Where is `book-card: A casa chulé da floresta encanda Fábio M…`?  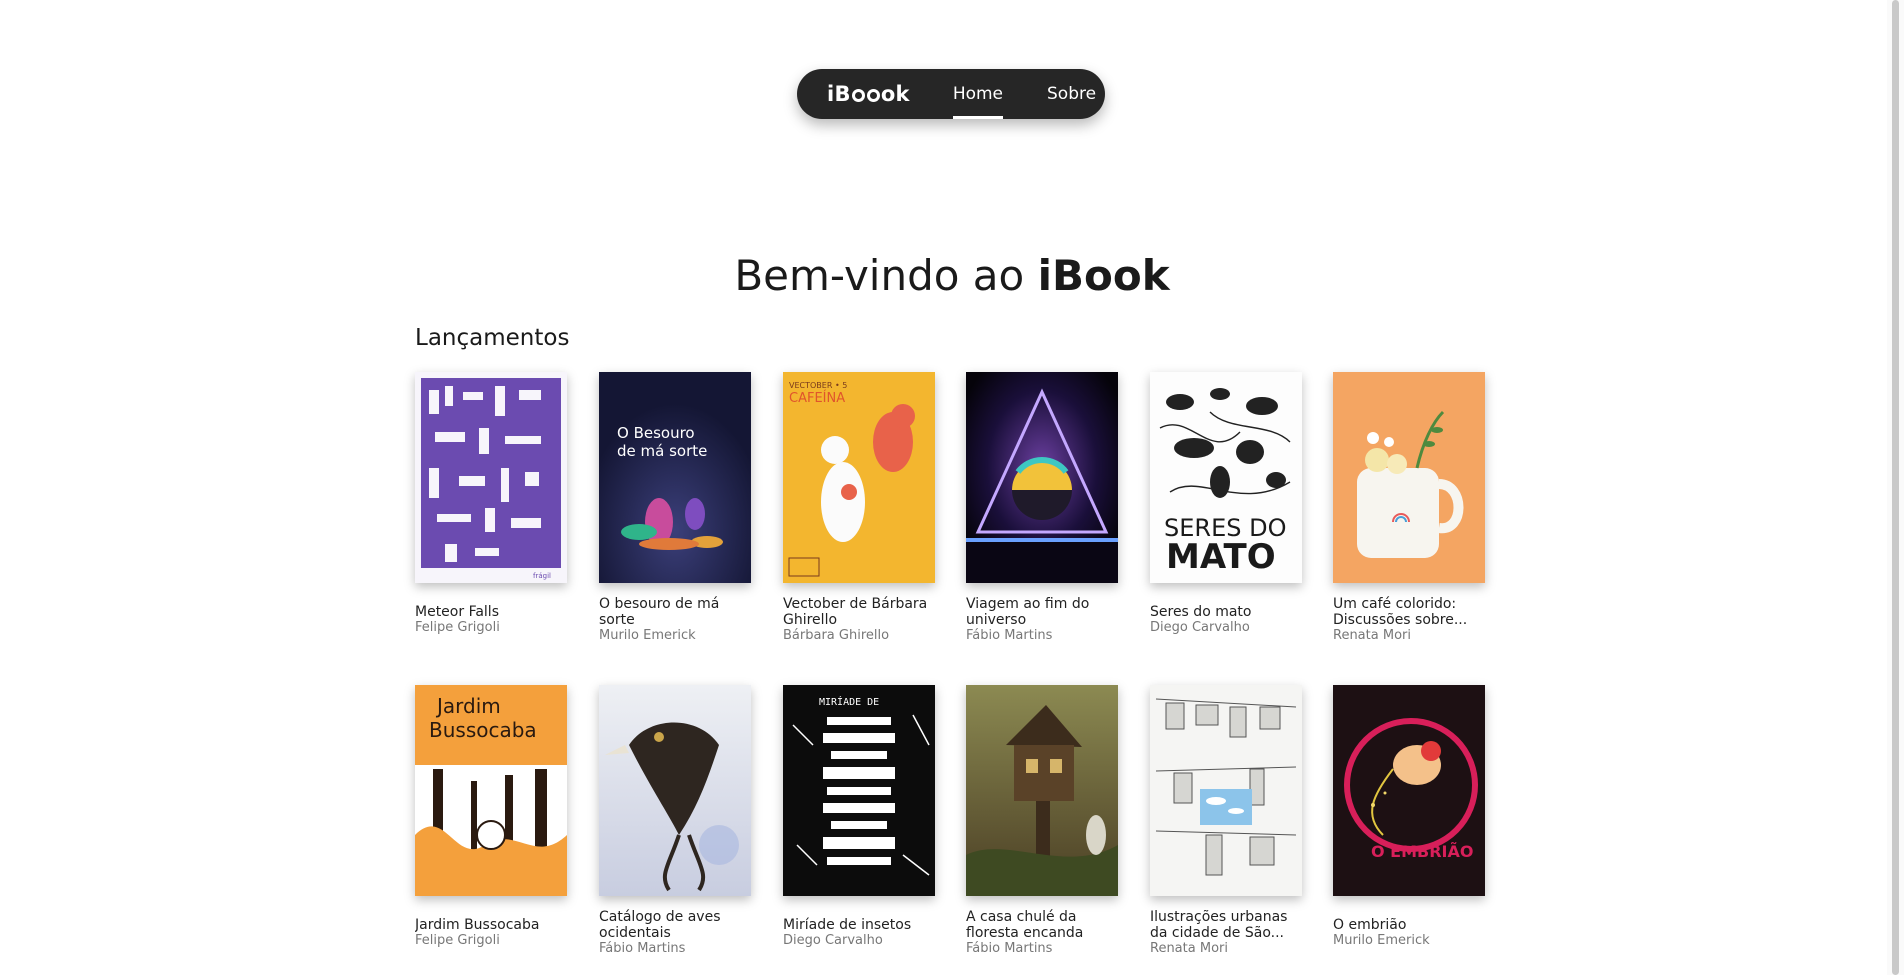 book-card: A casa chulé da floresta encanda Fábio M… is located at coordinates (1042, 820).